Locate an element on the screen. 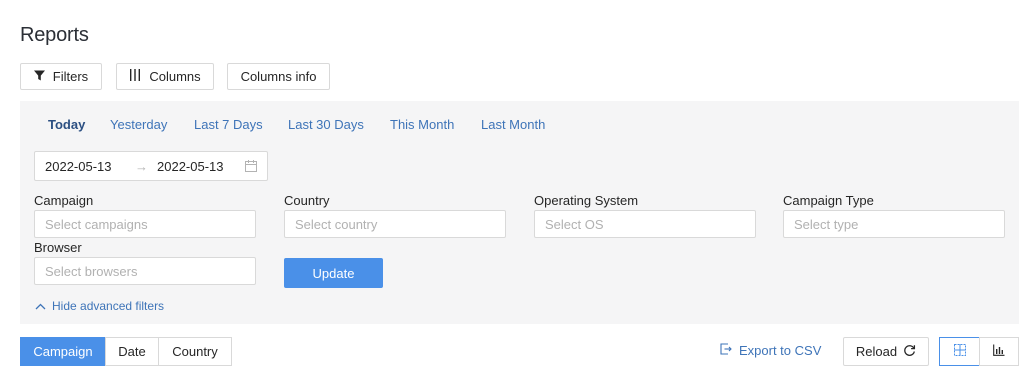 The image size is (1024, 386). chevron-up-icon is located at coordinates (40, 306).